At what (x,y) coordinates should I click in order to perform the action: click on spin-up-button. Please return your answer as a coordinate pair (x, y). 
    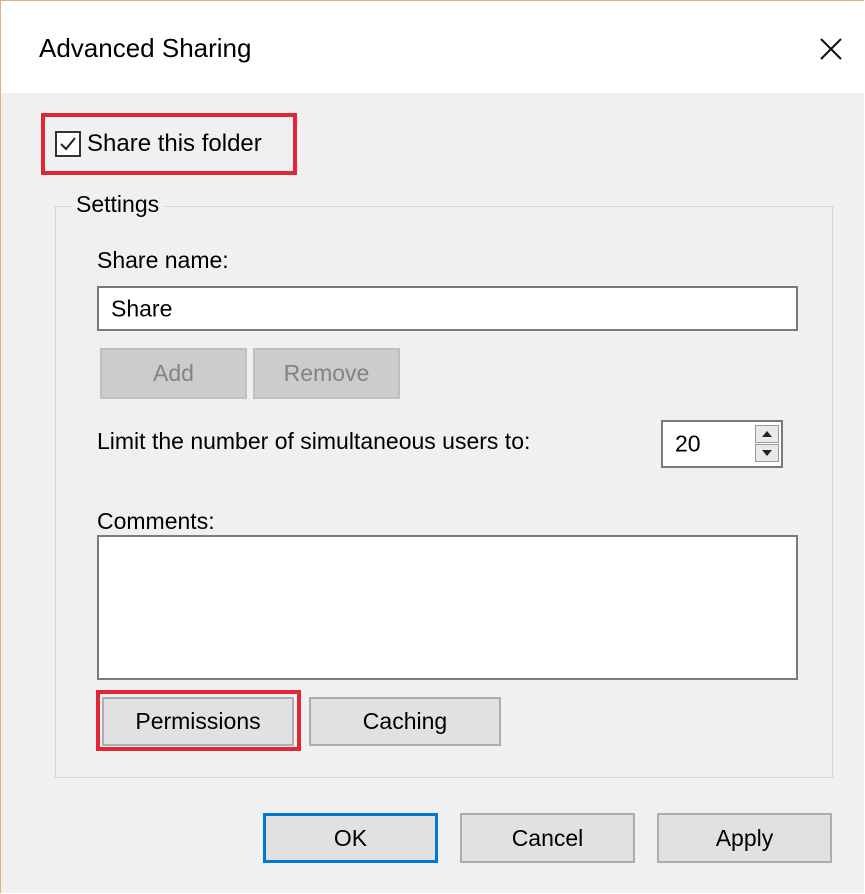
    Looking at the image, I should click on (767, 434).